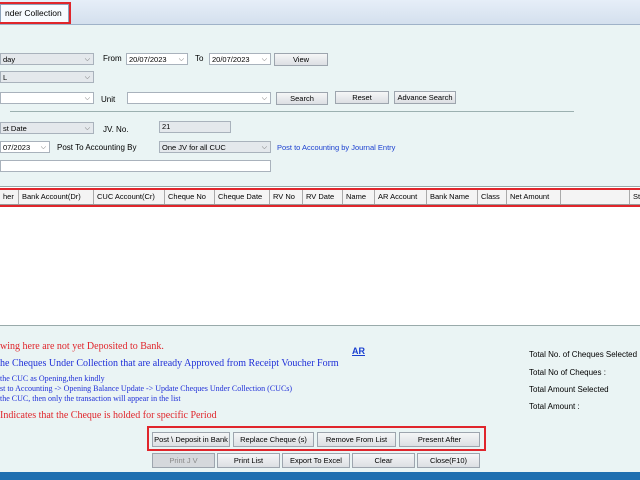  I want to click on second-filter-select: L ⌵, so click(47, 77).